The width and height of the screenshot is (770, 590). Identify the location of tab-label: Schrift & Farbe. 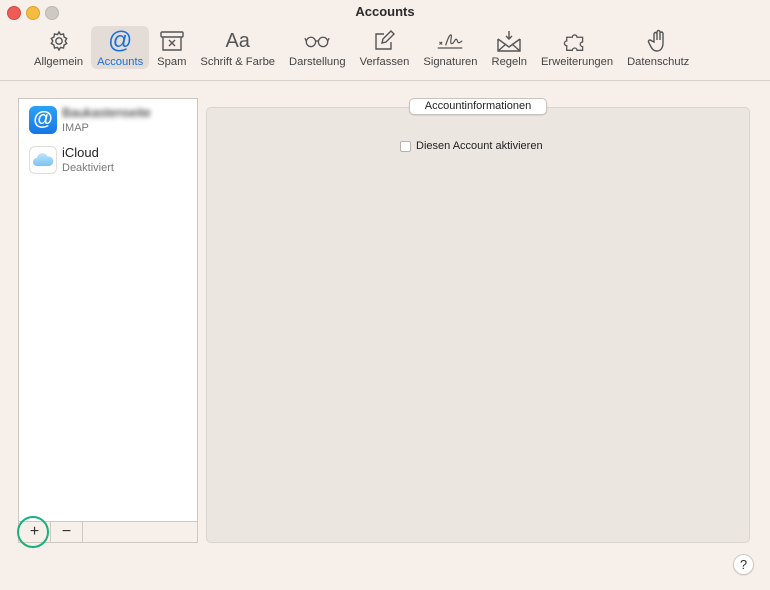
(238, 62).